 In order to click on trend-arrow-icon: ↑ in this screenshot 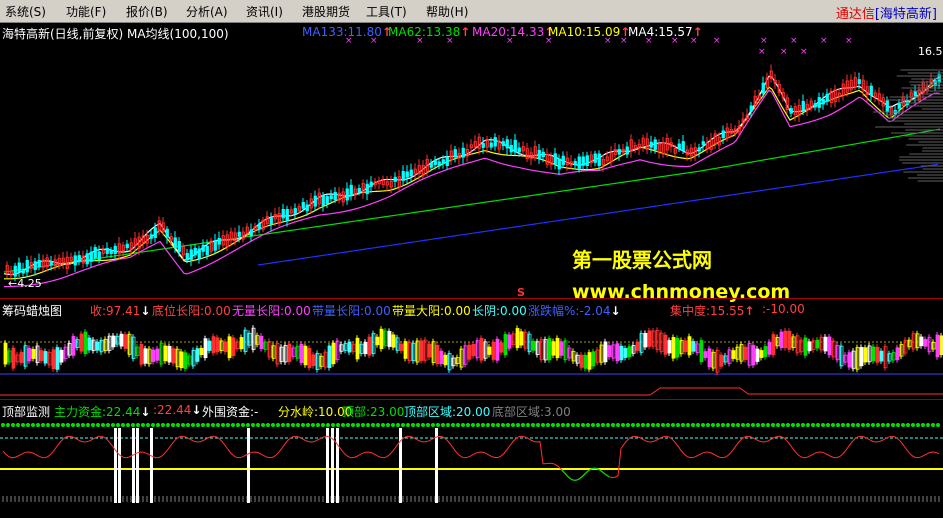, I will do `click(697, 32)`.